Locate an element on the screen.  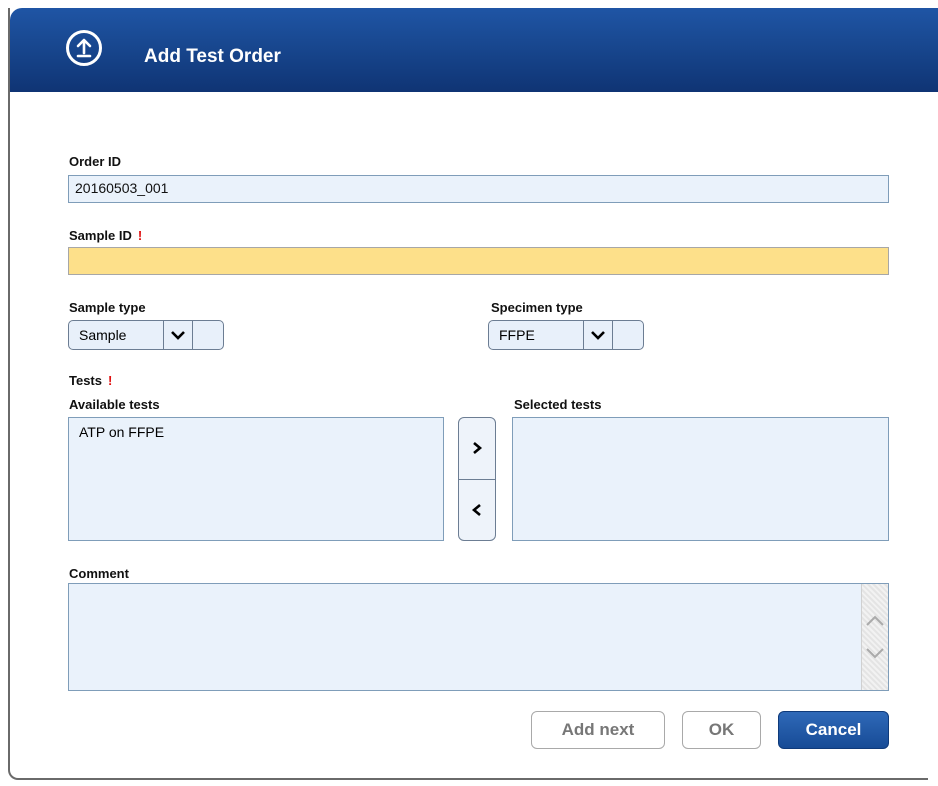
selected-tests-label: Selected tests is located at coordinates (558, 404).